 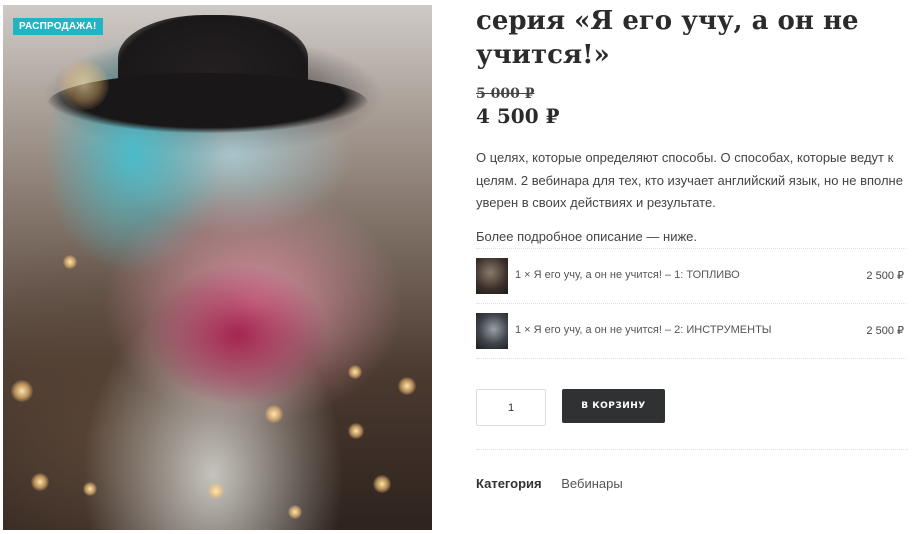 I want to click on divider, so click(x=692, y=449).